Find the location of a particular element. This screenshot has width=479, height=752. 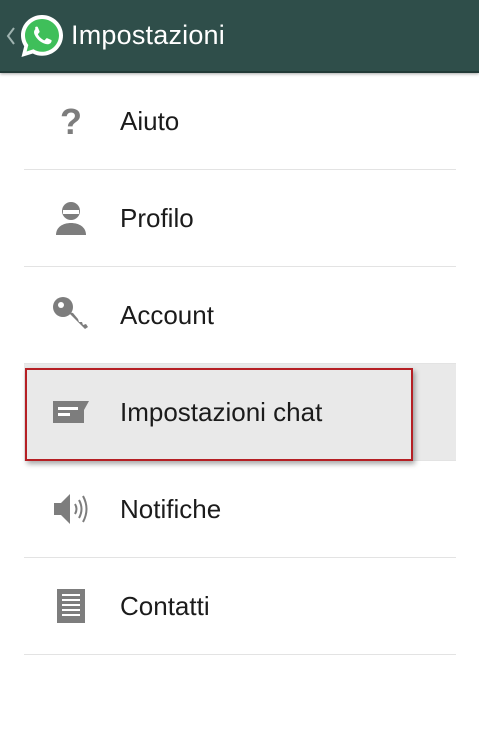

menu-item-aiuto: ? Aiuto is located at coordinates (240, 121).